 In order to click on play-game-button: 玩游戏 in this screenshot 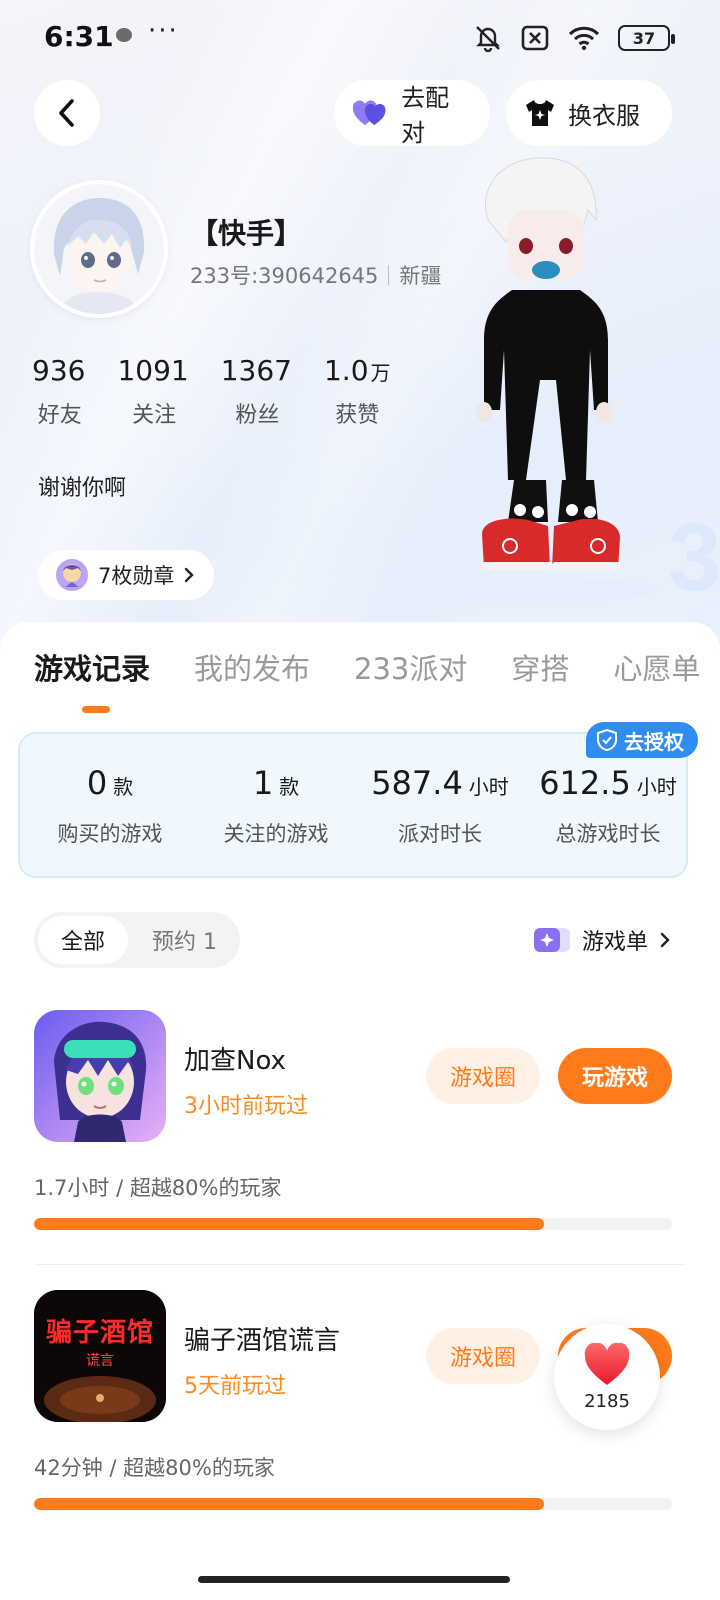, I will do `click(615, 1076)`.